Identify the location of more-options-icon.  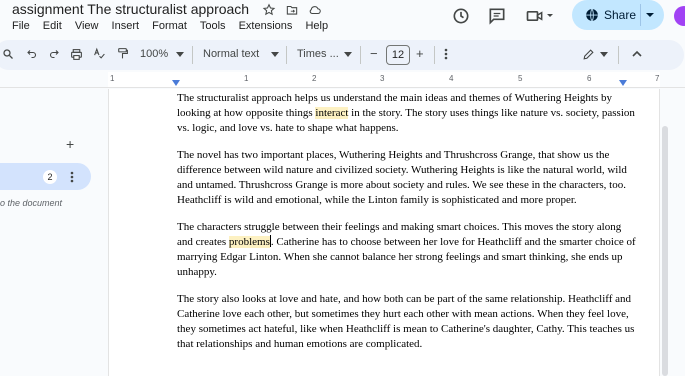
(446, 54).